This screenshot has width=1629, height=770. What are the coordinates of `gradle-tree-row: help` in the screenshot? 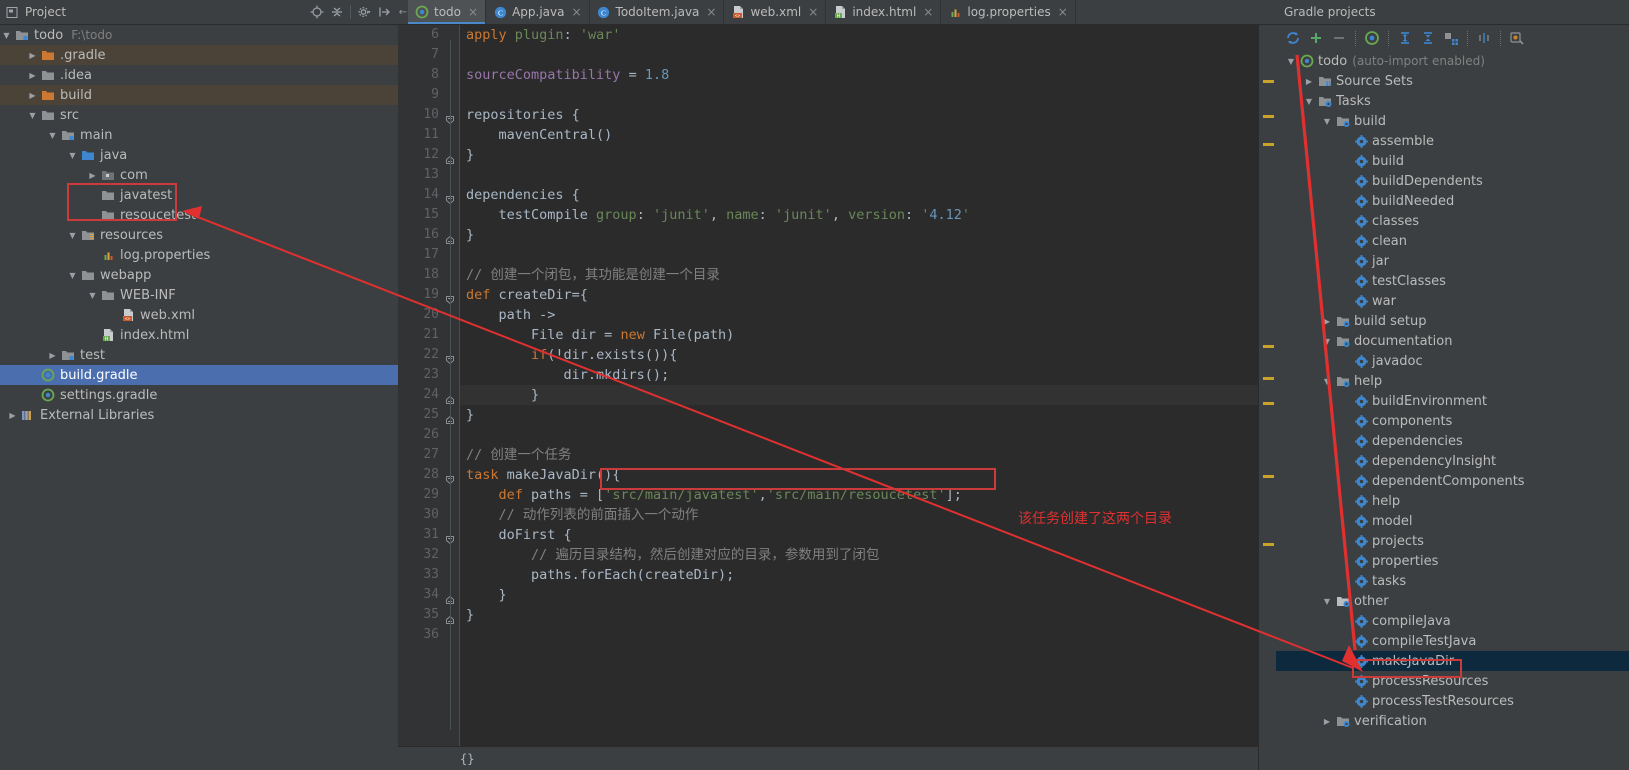 It's located at (1452, 501).